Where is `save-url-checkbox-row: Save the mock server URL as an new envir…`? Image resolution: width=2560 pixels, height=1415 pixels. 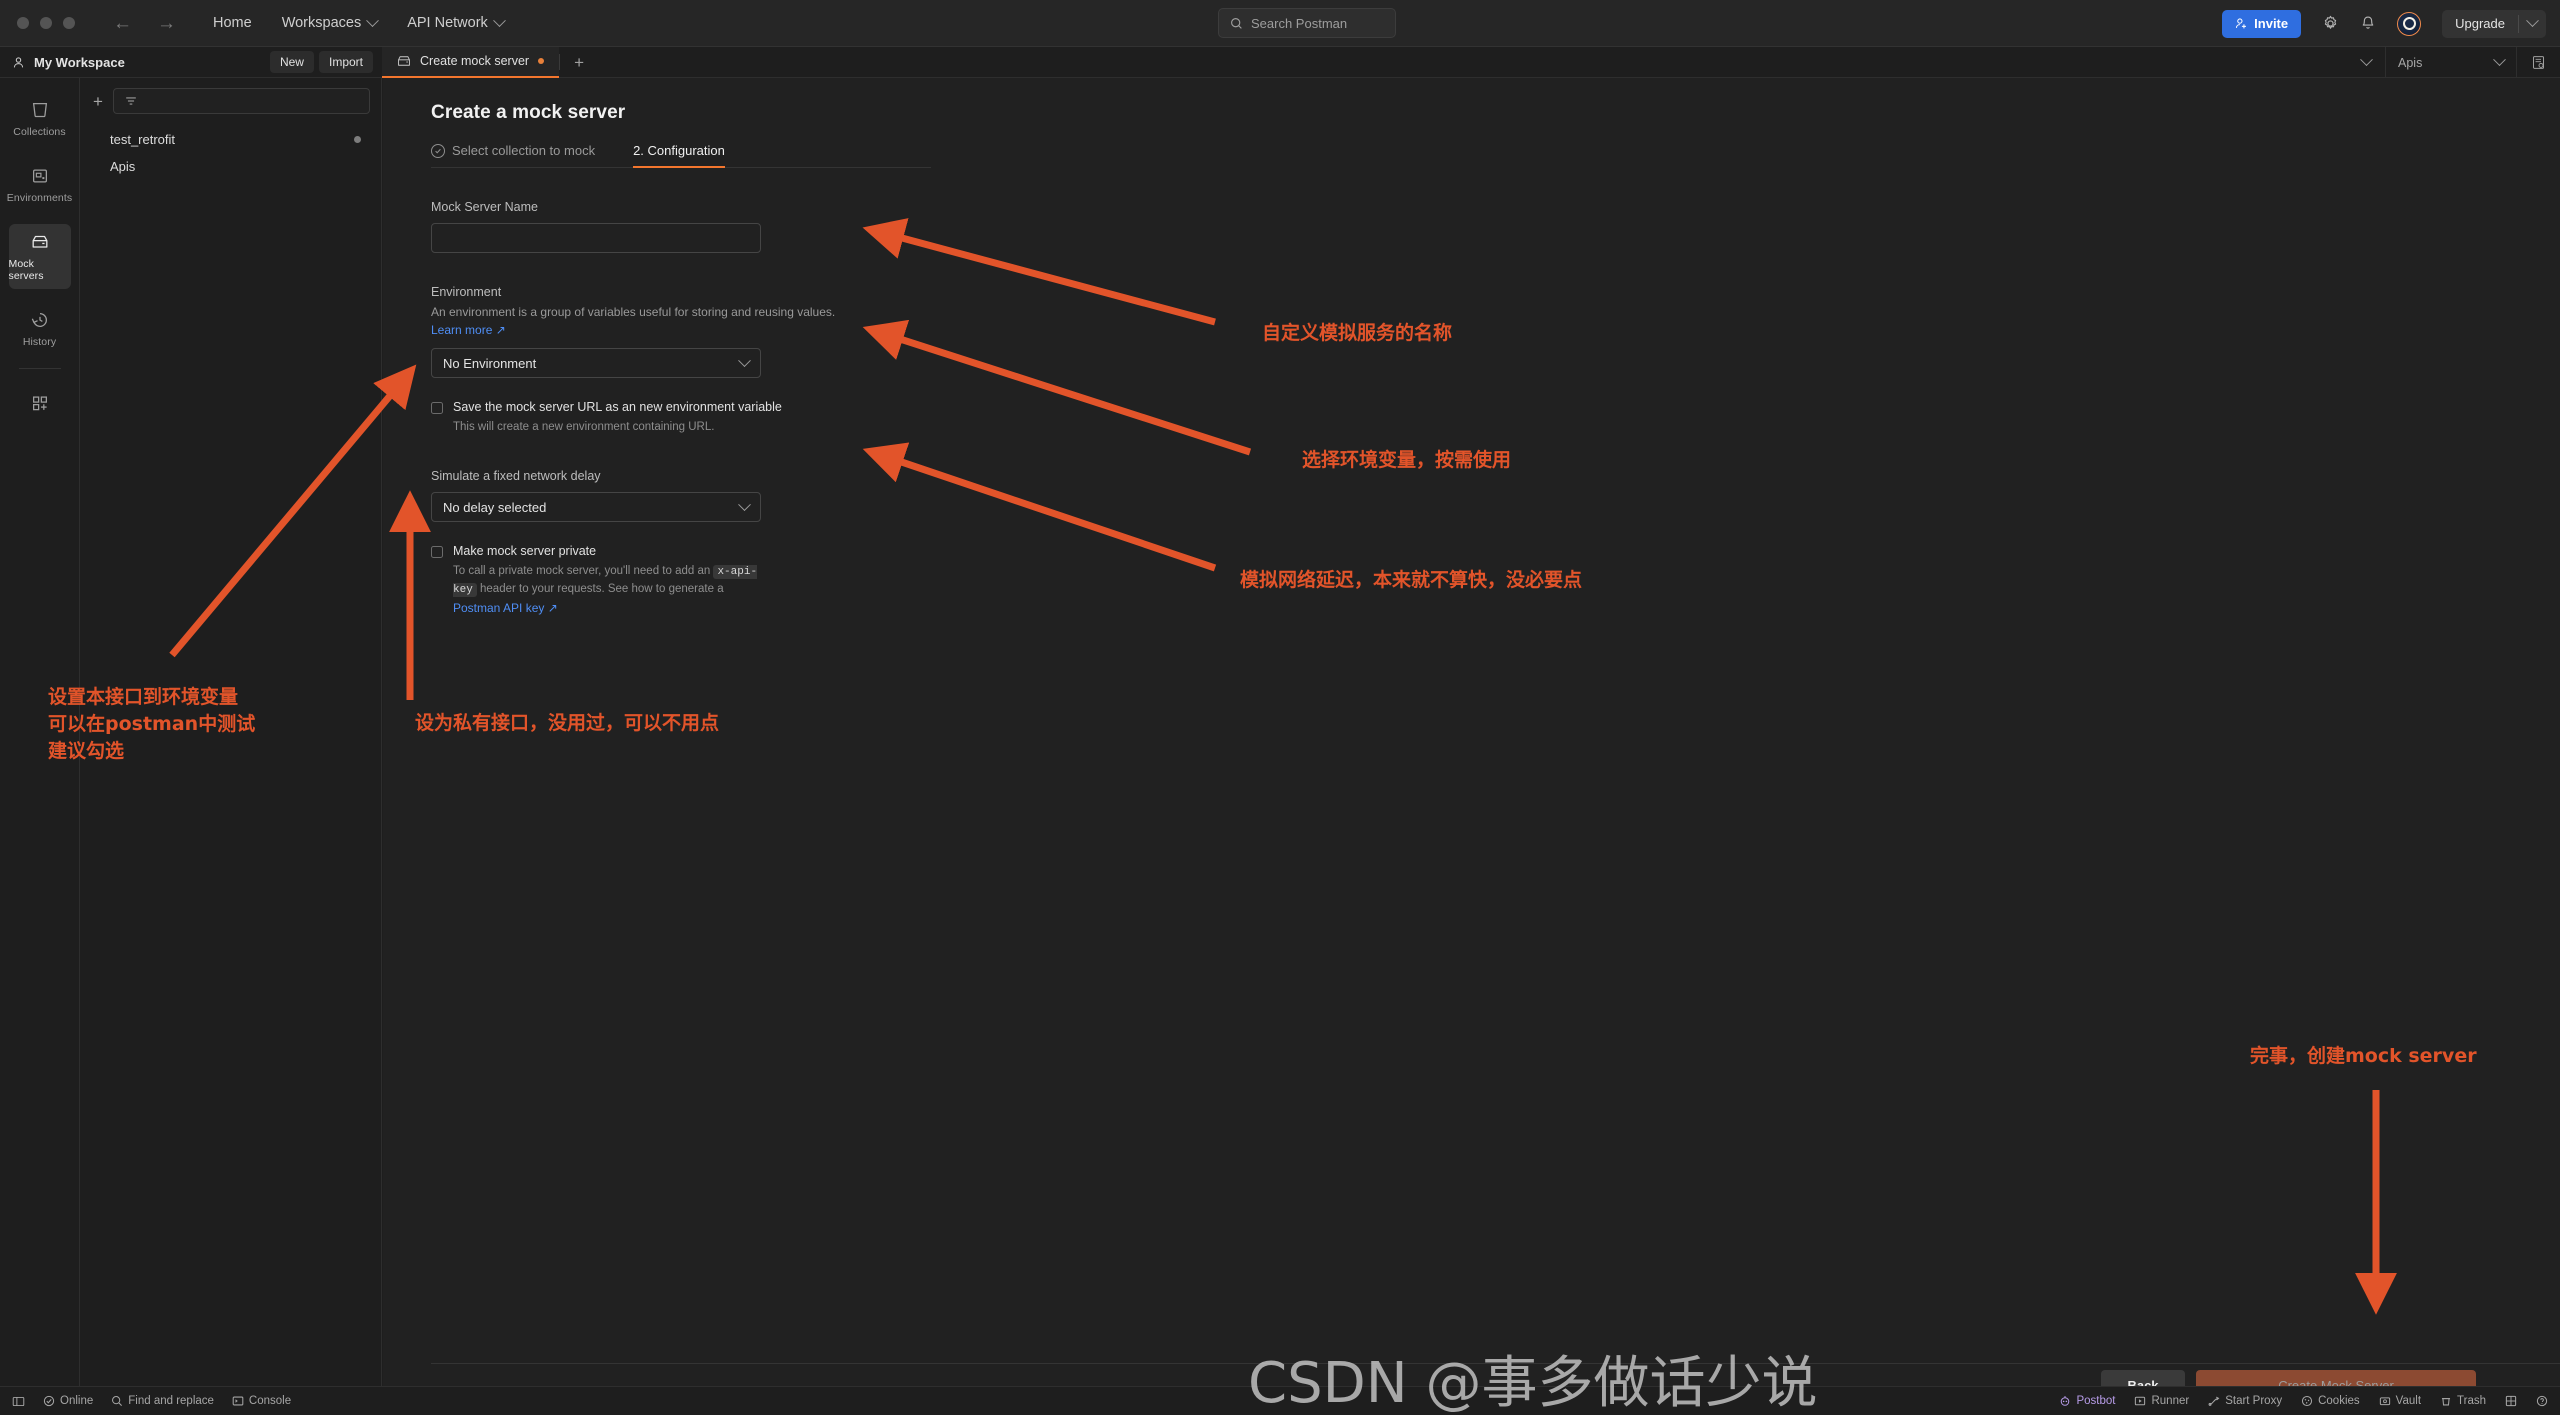 save-url-checkbox-row: Save the mock server URL as an new envir… is located at coordinates (681, 418).